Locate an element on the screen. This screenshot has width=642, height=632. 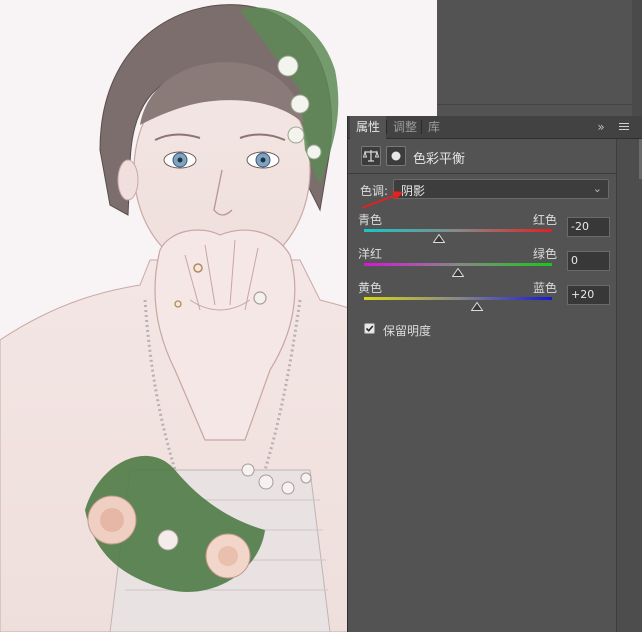
slider-left-label: 黄色 is located at coordinates (370, 288).